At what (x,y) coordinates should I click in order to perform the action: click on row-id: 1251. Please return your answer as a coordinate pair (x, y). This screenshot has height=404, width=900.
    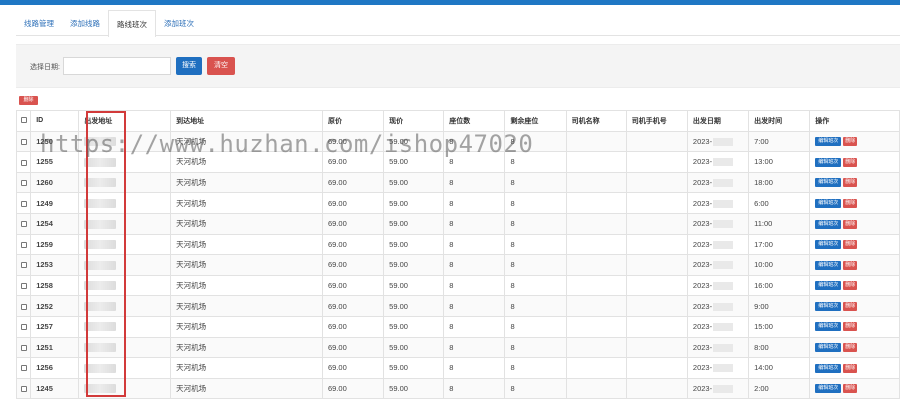
    Looking at the image, I should click on (55, 347).